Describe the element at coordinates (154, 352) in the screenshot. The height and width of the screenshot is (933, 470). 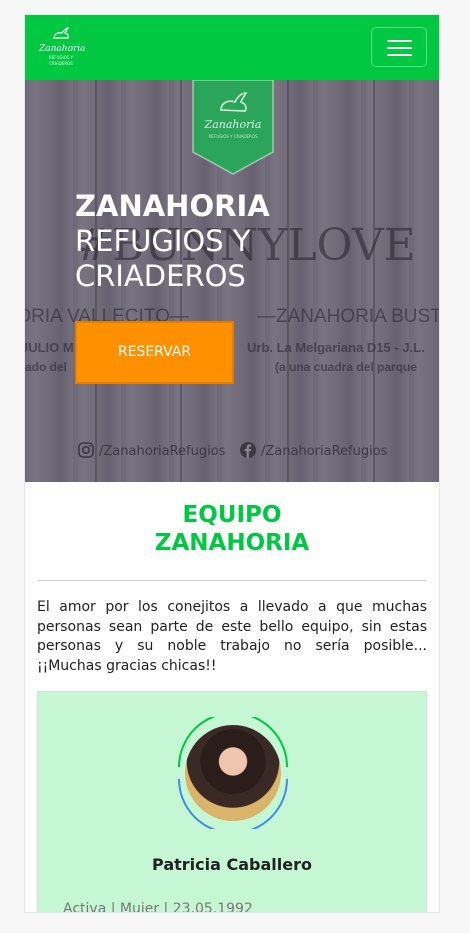
I see `reserve-button: RESERVAR` at that location.